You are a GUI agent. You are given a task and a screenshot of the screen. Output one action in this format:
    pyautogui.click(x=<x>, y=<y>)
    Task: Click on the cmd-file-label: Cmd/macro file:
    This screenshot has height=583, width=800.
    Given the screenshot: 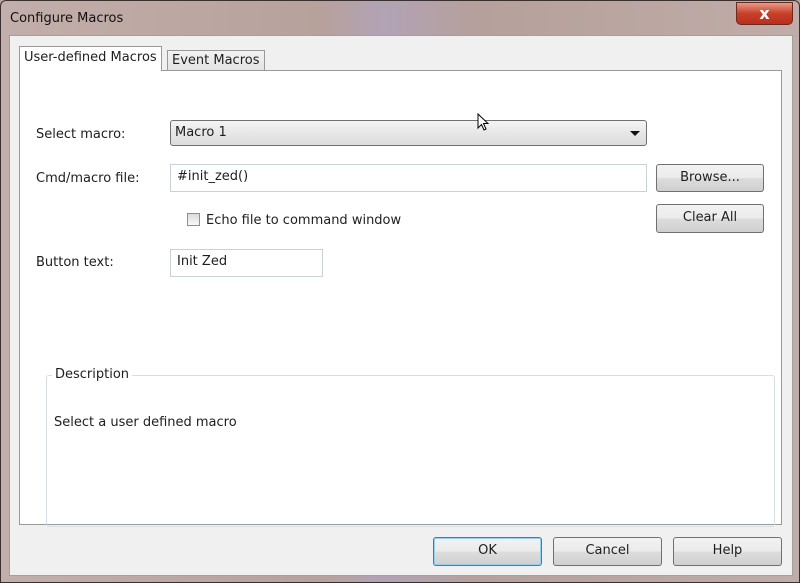 What is the action you would take?
    pyautogui.click(x=88, y=178)
    